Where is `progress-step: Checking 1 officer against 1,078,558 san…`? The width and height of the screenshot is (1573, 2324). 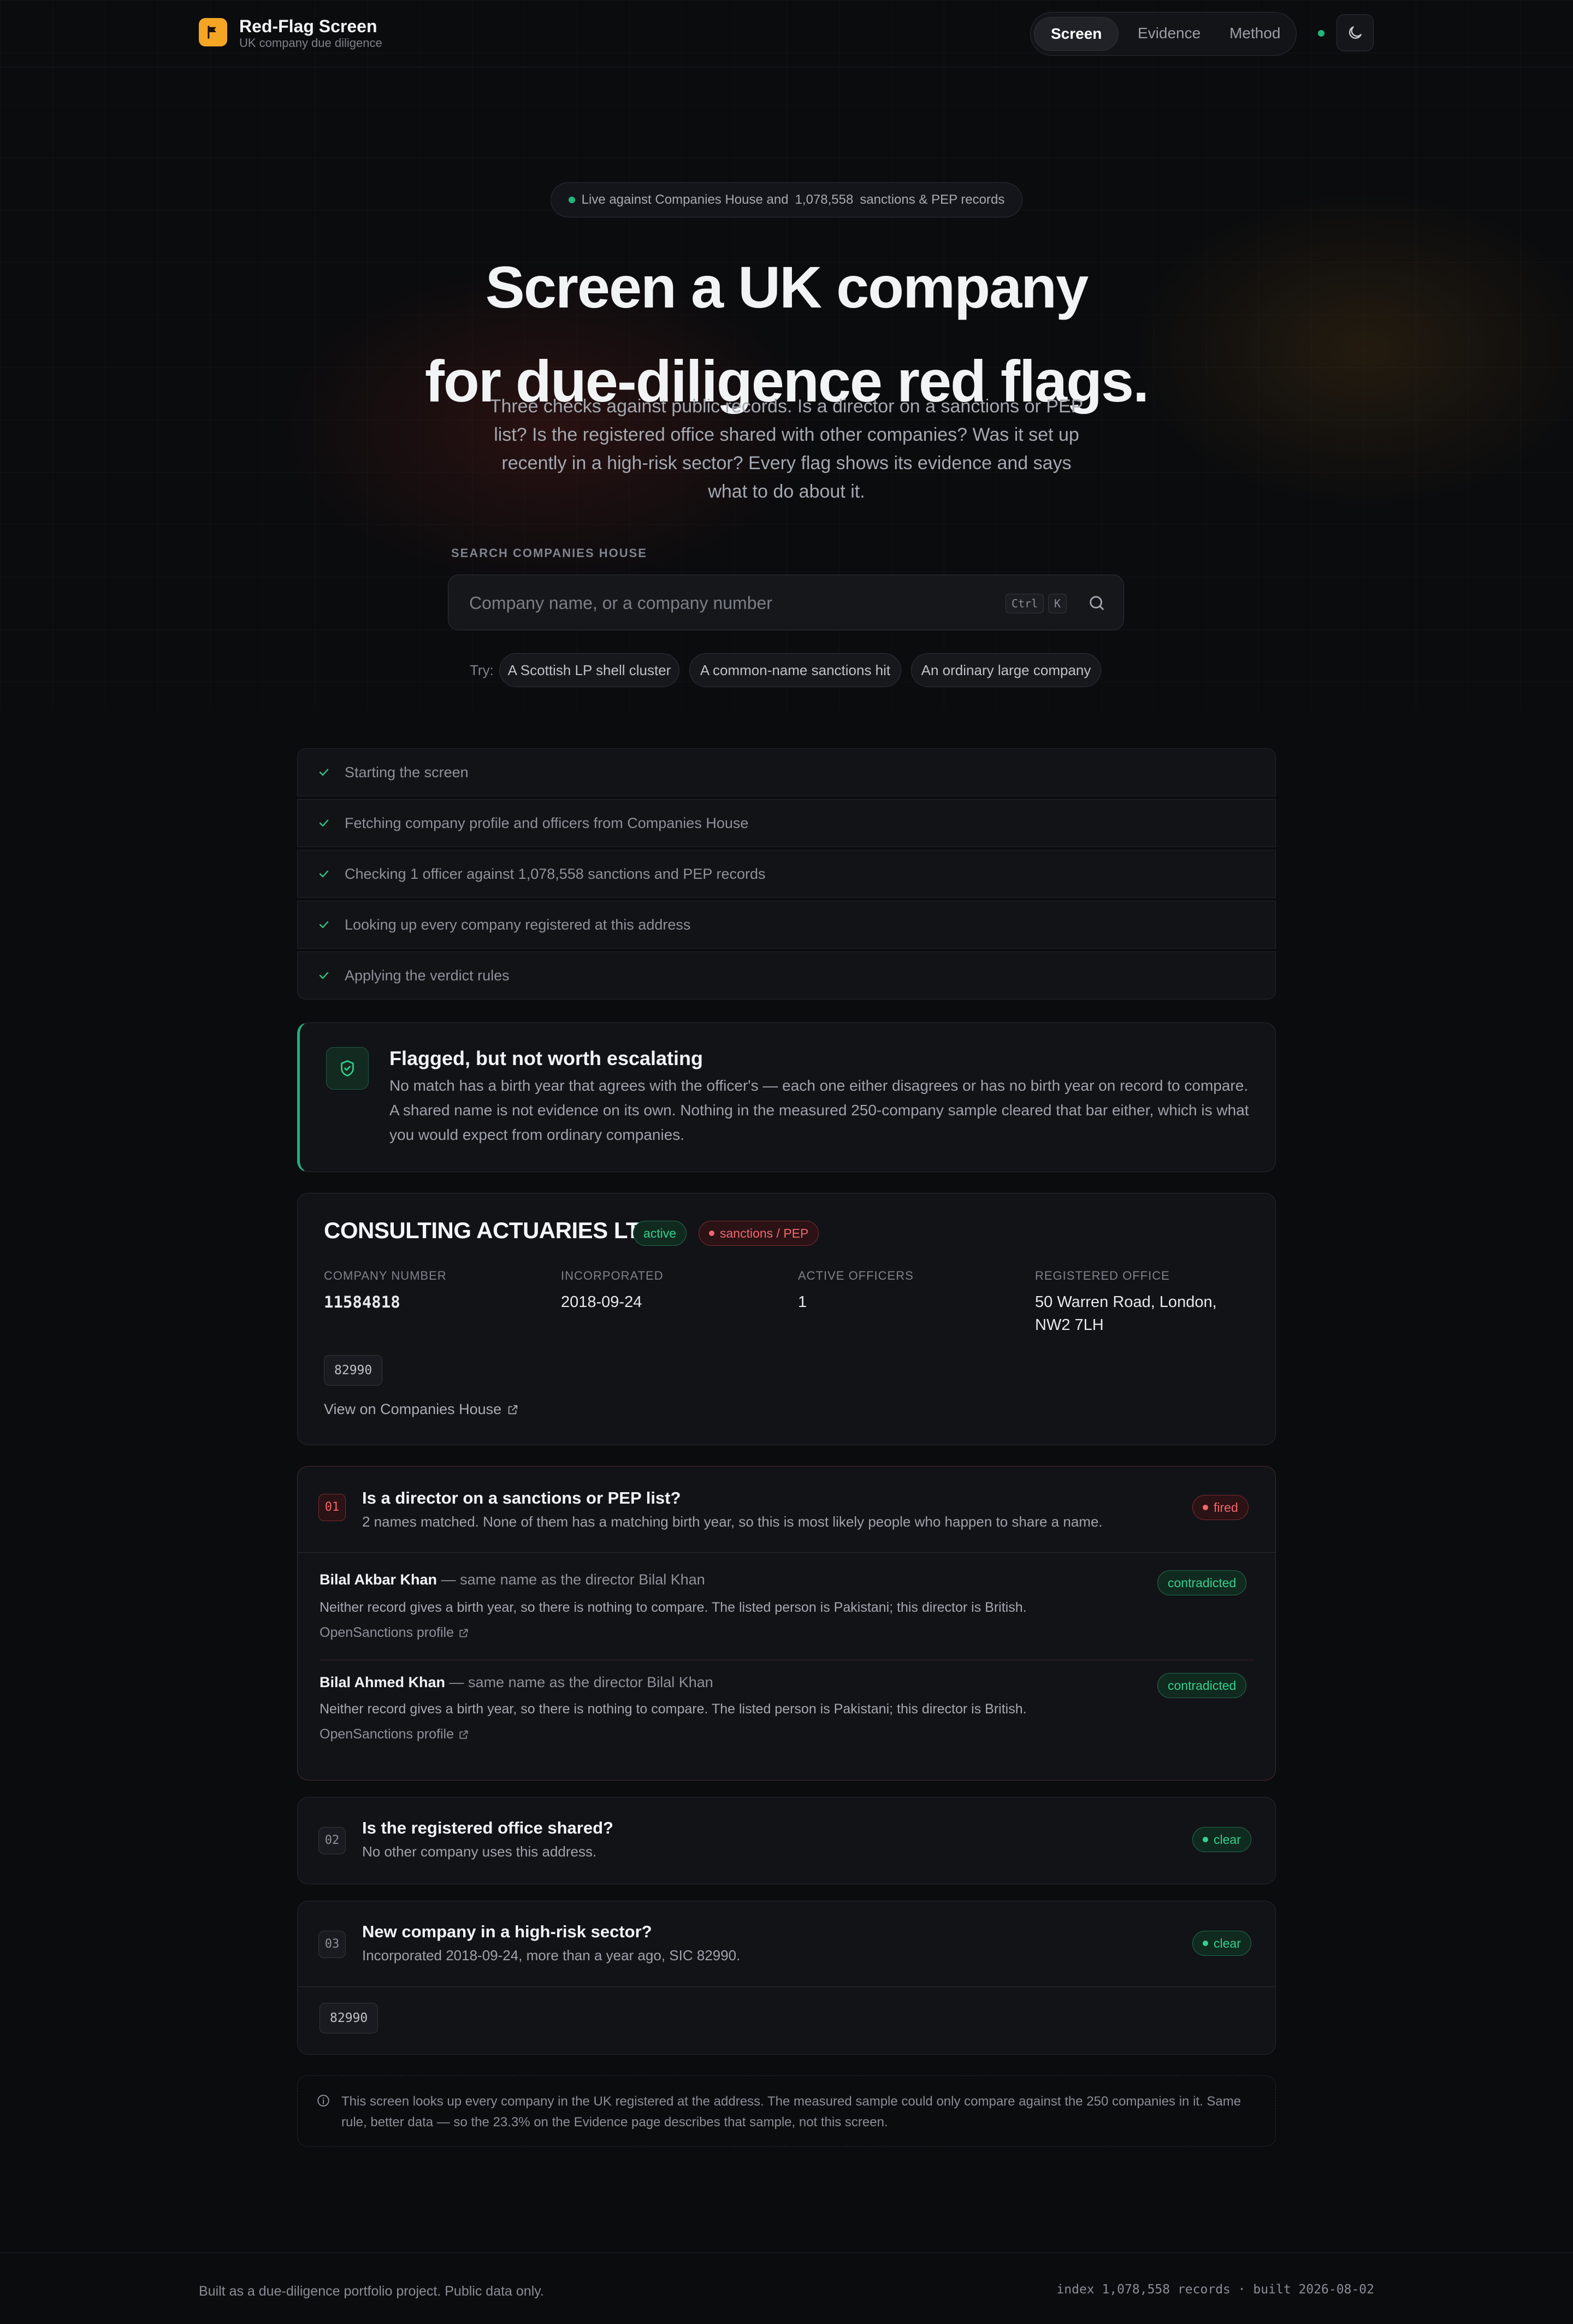
progress-step: Checking 1 officer against 1,078,558 san… is located at coordinates (786, 874).